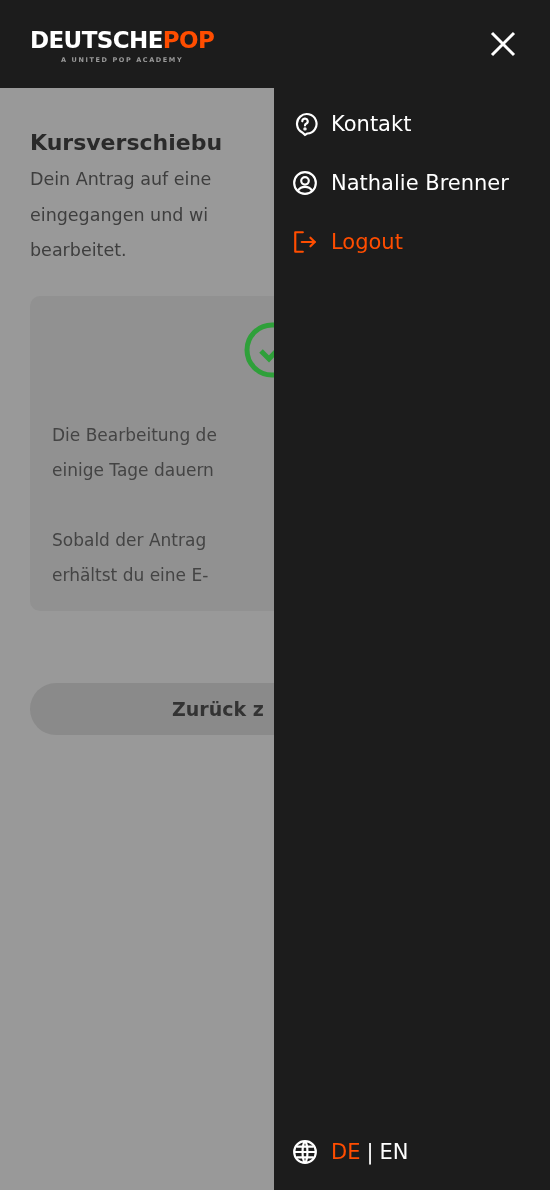 Image resolution: width=550 pixels, height=1190 pixels. What do you see at coordinates (421, 124) in the screenshot?
I see `menu-item: Kontakt` at bounding box center [421, 124].